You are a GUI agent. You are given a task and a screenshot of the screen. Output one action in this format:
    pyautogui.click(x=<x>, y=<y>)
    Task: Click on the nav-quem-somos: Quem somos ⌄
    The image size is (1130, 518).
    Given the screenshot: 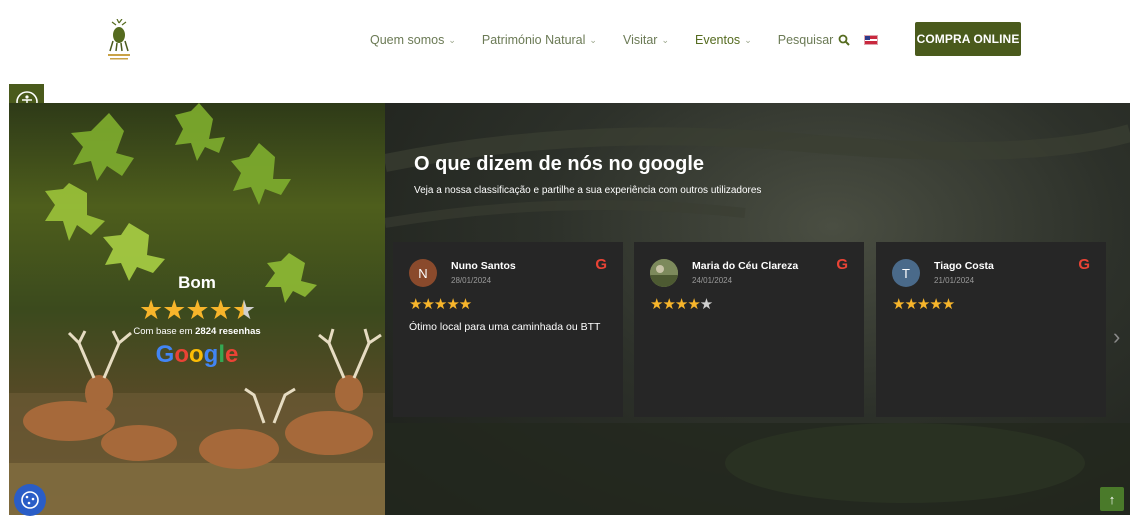 What is the action you would take?
    pyautogui.click(x=413, y=40)
    